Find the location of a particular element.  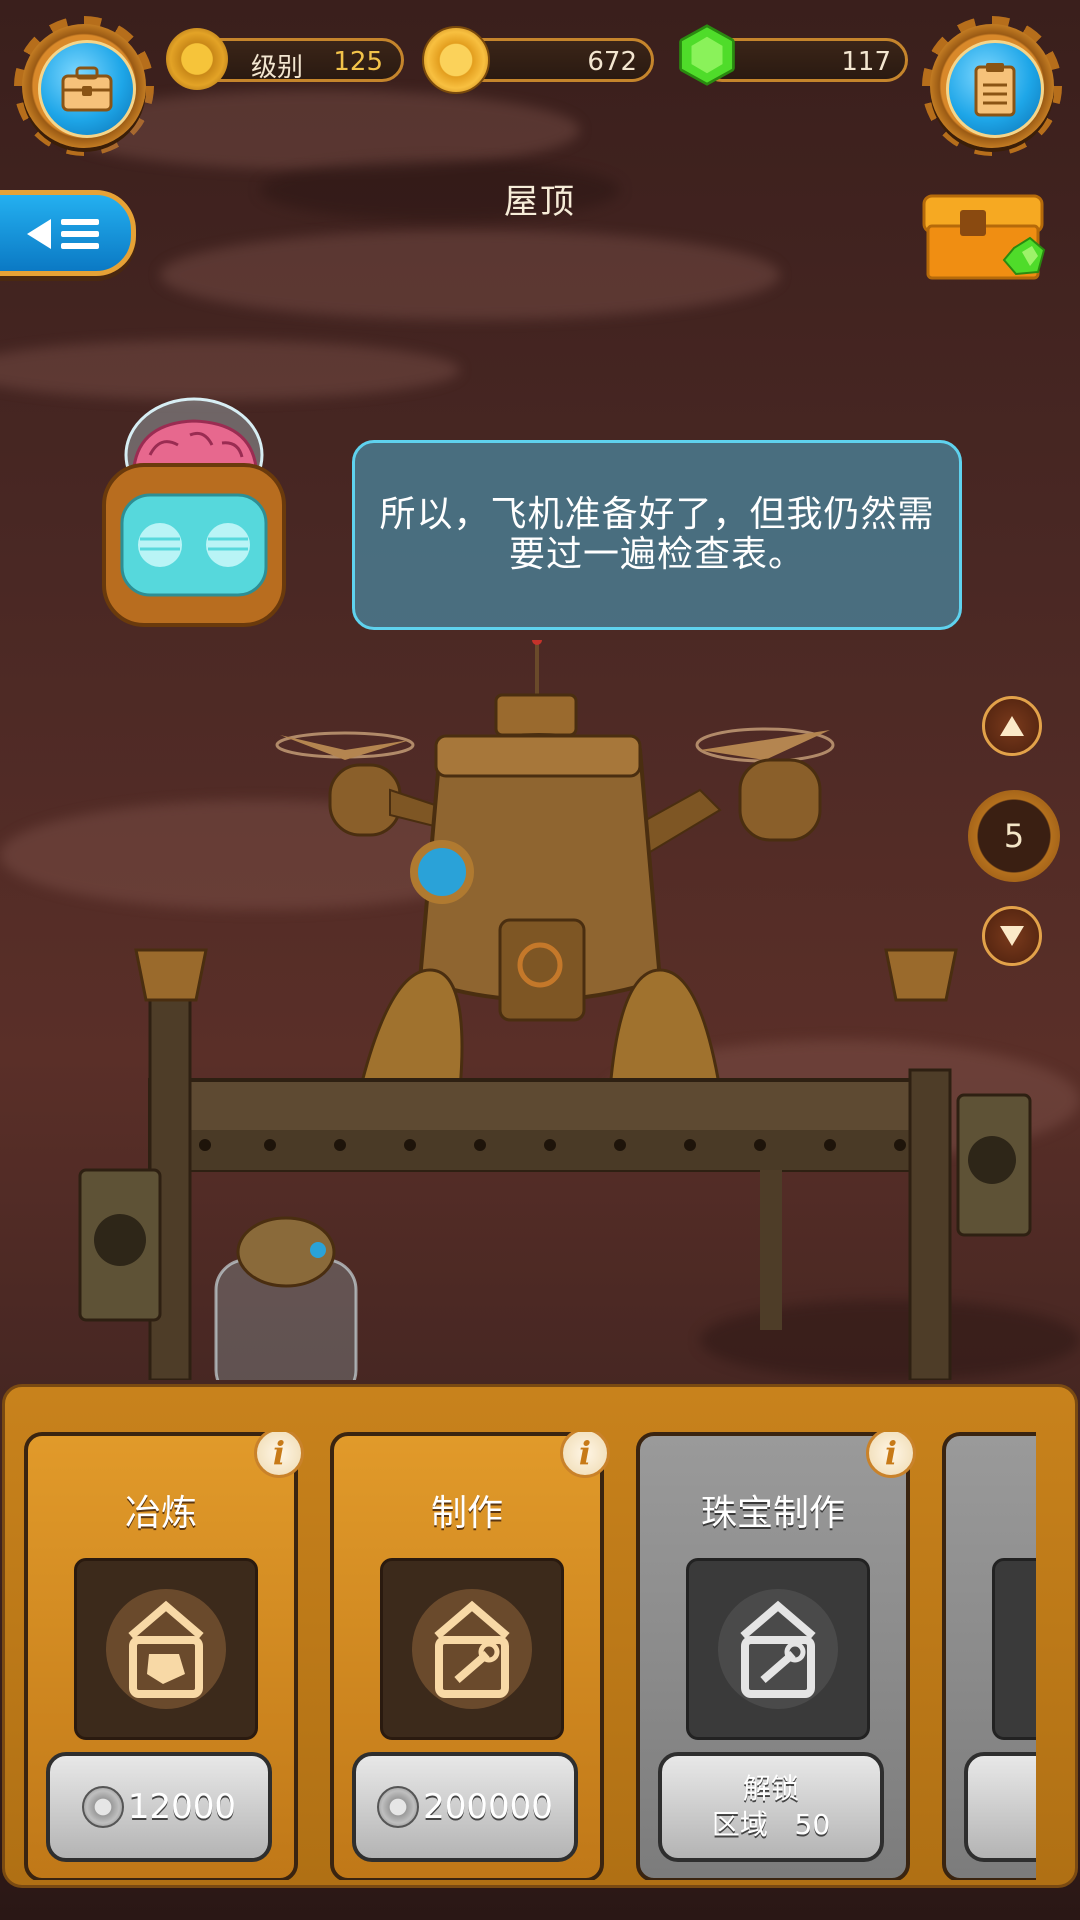

card-title: 制作 is located at coordinates (466, 1513).